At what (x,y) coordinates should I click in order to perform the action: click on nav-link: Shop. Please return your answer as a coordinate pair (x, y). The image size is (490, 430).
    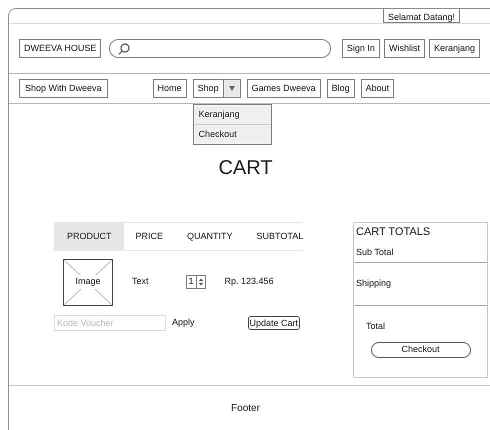
    Looking at the image, I should click on (208, 88).